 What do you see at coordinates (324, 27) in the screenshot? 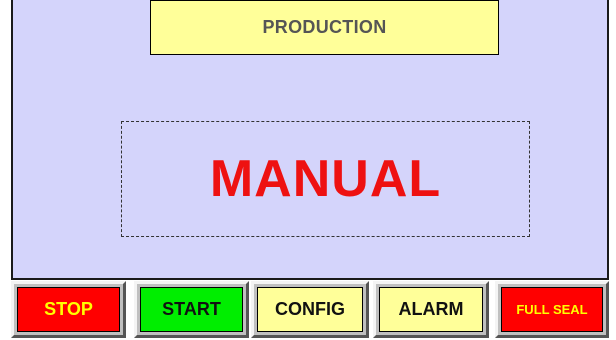
I see `page-title: PRODUCTION` at bounding box center [324, 27].